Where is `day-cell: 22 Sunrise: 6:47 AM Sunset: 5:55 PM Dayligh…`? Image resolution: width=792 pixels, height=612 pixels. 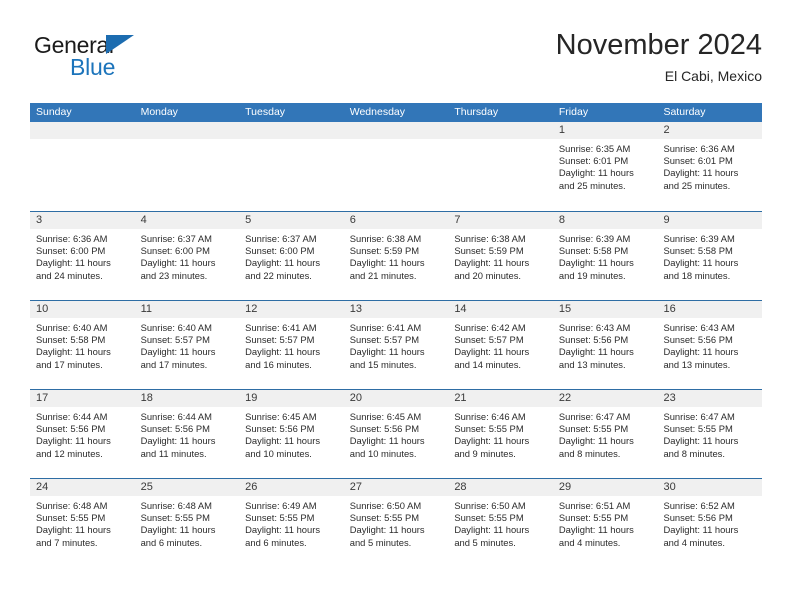
day-cell: 22 Sunrise: 6:47 AM Sunset: 5:55 PM Dayligh… is located at coordinates (605, 434).